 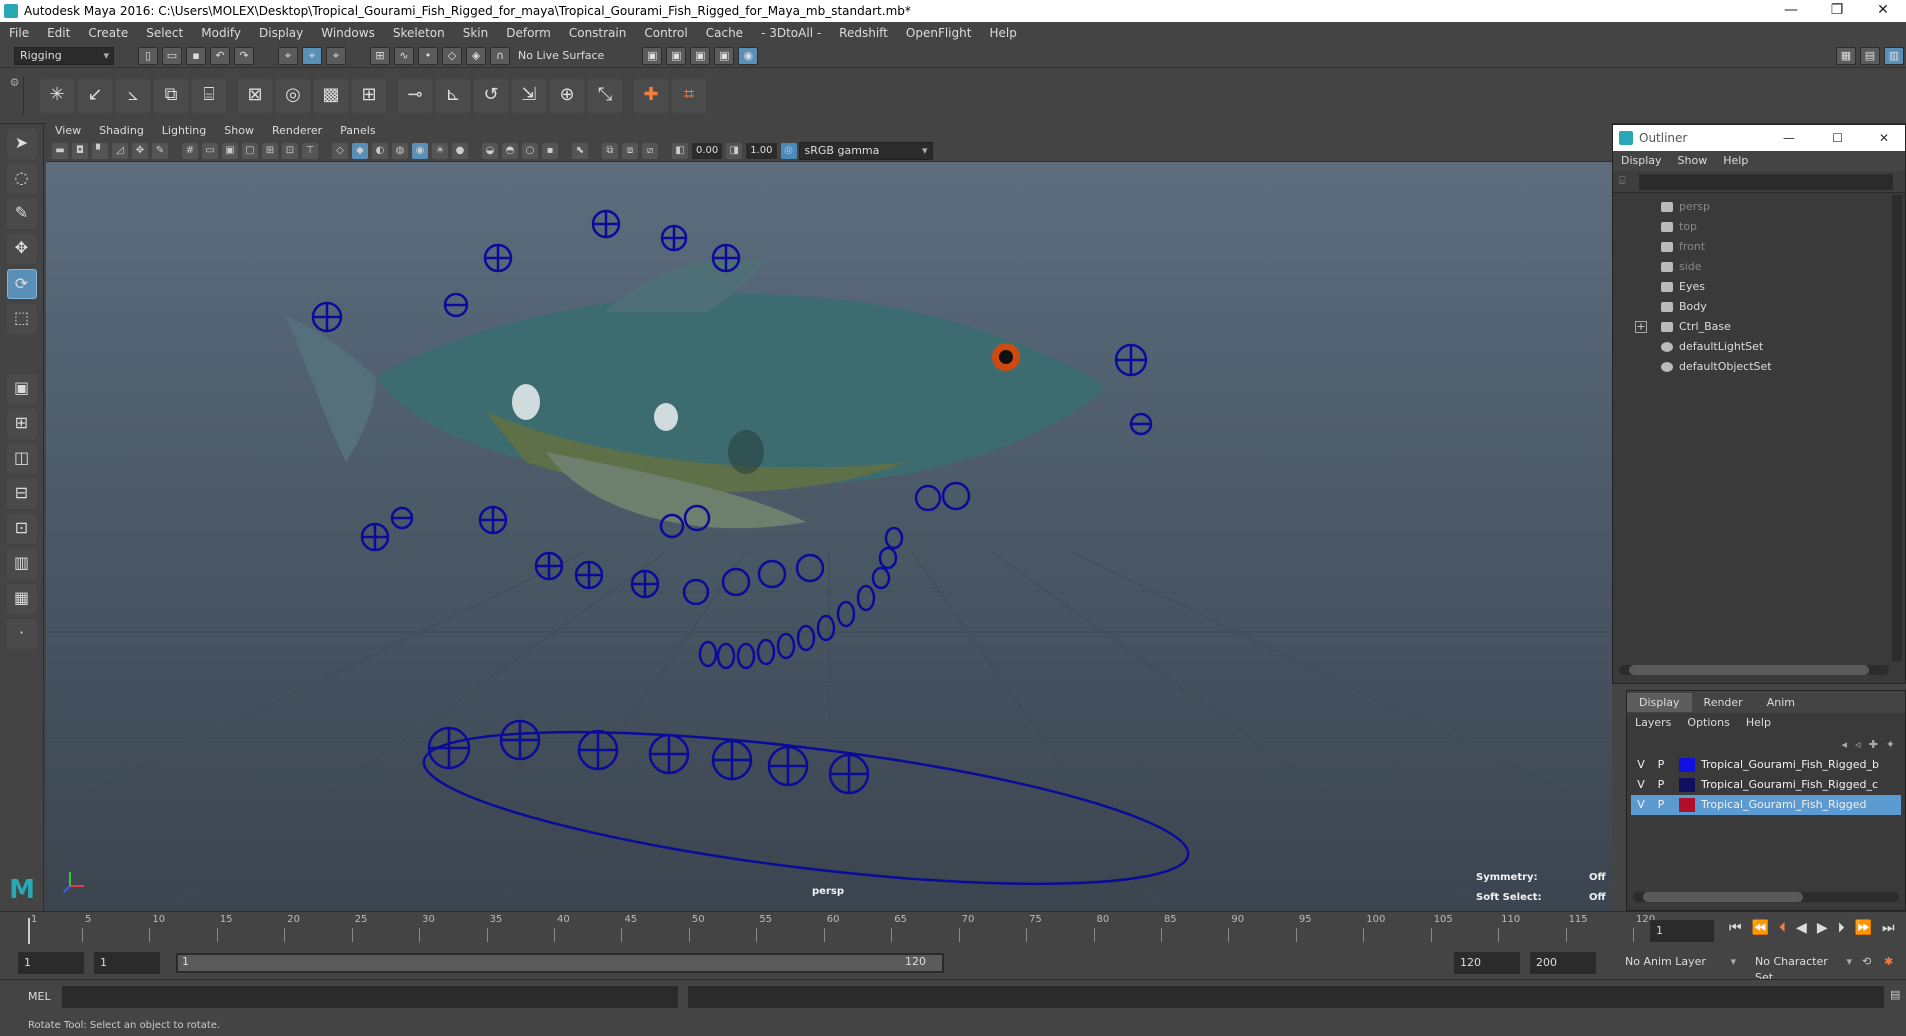 What do you see at coordinates (288, 55) in the screenshot?
I see `select-hierarchy-icon: ⌖` at bounding box center [288, 55].